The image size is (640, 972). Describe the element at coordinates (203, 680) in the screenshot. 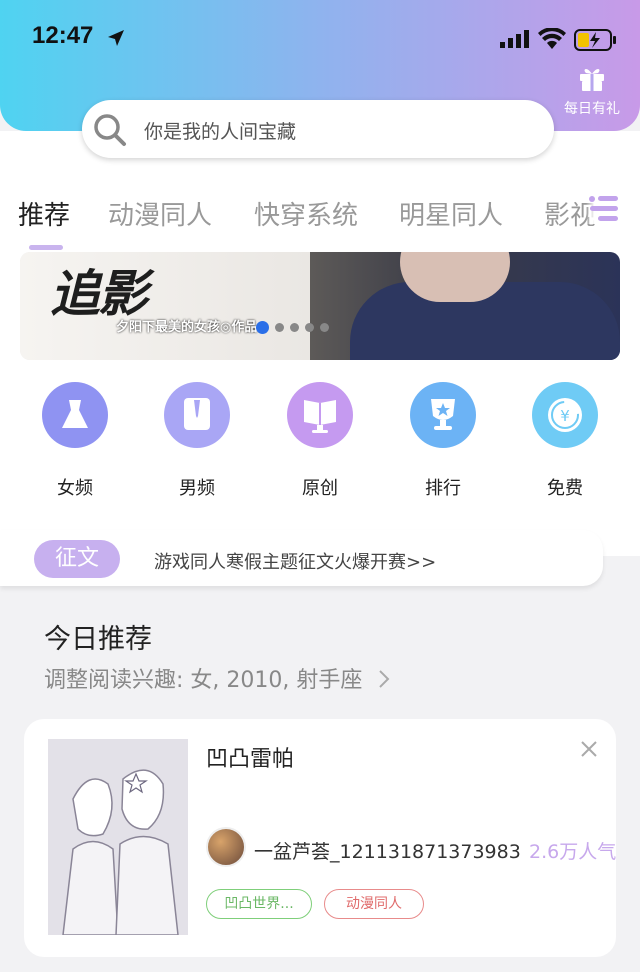

I see `reading-interest-text: 调整阅读兴趣: 女, 2010, 射手座` at that location.